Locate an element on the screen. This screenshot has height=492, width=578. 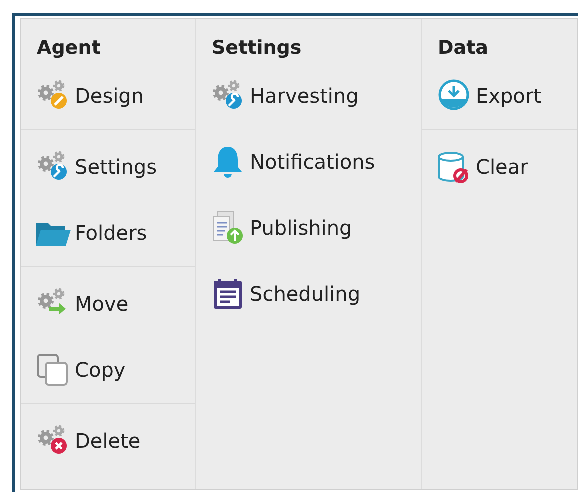
menu-item: Export is located at coordinates (499, 96).